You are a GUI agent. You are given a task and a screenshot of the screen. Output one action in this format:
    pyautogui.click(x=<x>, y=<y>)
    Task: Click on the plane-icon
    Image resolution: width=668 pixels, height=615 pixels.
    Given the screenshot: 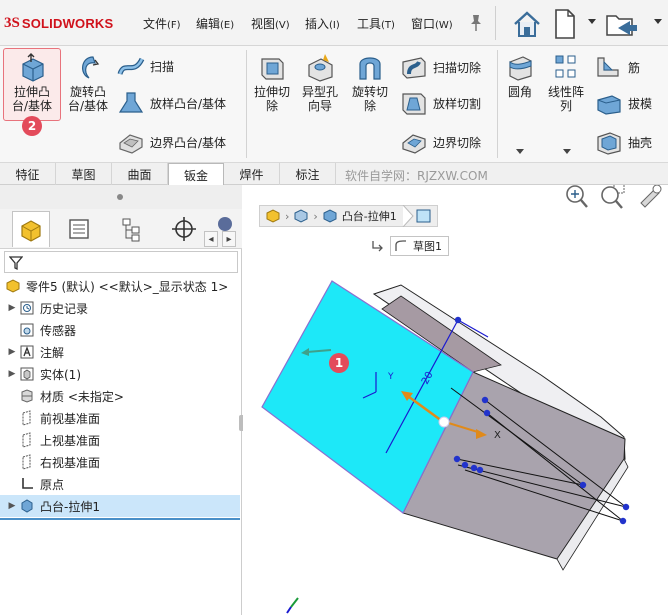 What is the action you would take?
    pyautogui.click(x=27, y=418)
    